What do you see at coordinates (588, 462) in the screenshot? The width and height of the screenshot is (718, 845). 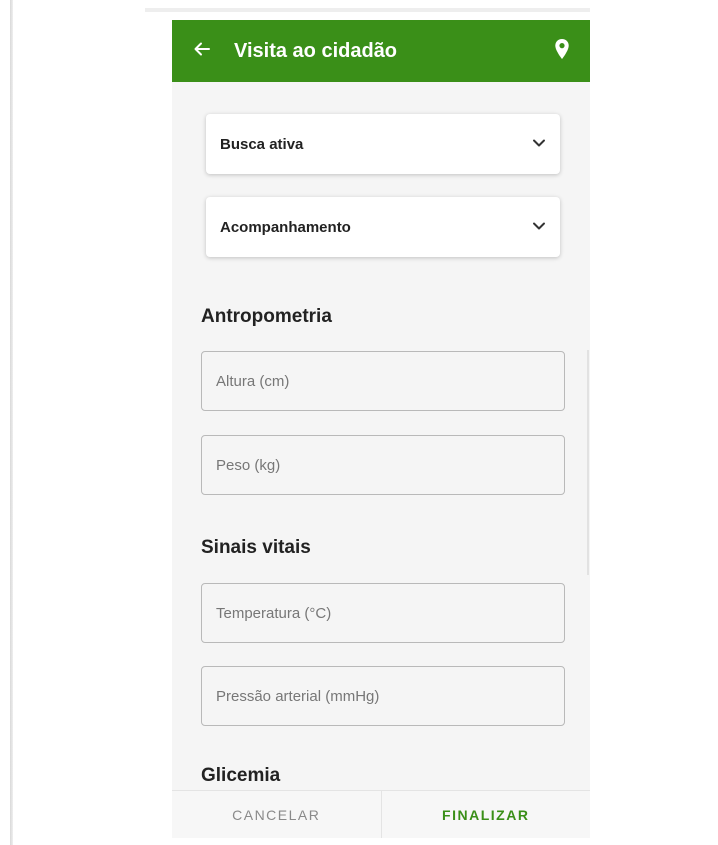 I see `scrollbar` at bounding box center [588, 462].